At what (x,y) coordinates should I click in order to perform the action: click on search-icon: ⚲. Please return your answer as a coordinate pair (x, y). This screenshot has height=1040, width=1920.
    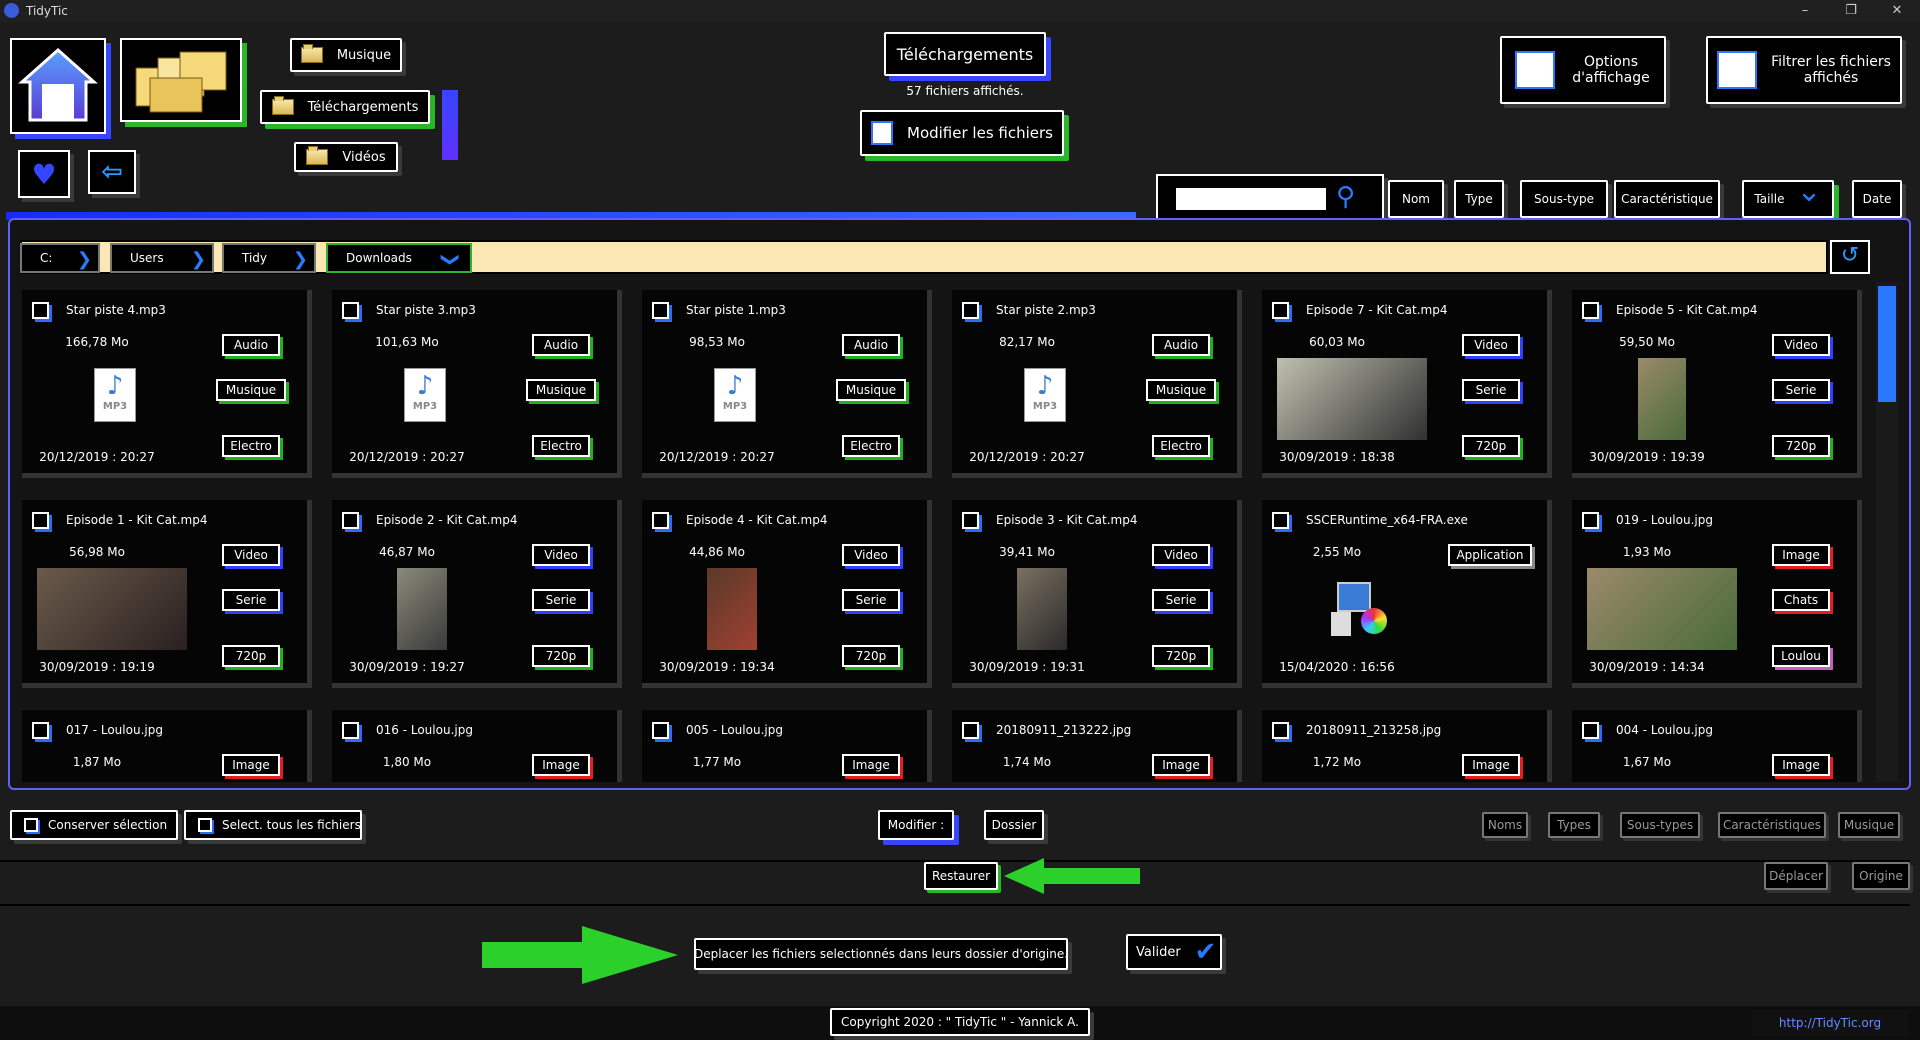
    Looking at the image, I should click on (1345, 197).